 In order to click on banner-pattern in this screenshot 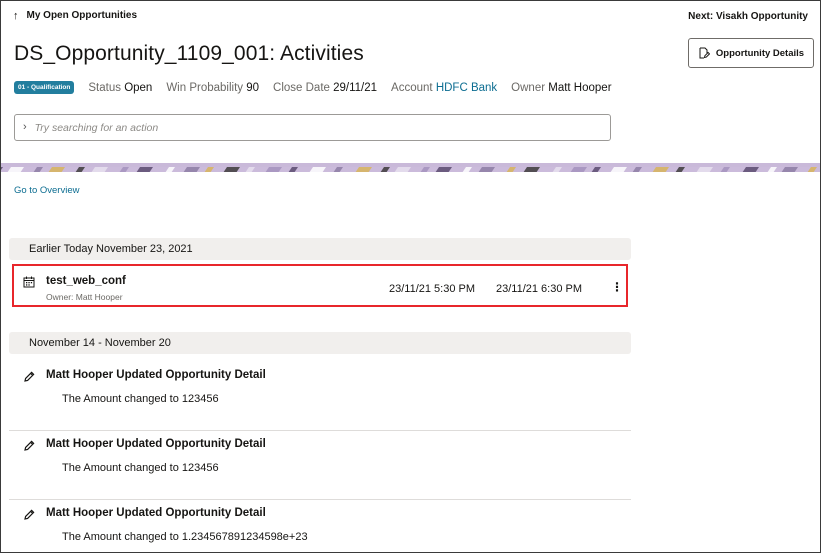, I will do `click(410, 169)`.